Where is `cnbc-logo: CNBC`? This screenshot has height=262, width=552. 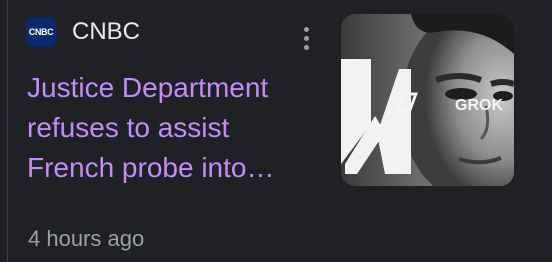 cnbc-logo: CNBC is located at coordinates (41, 32).